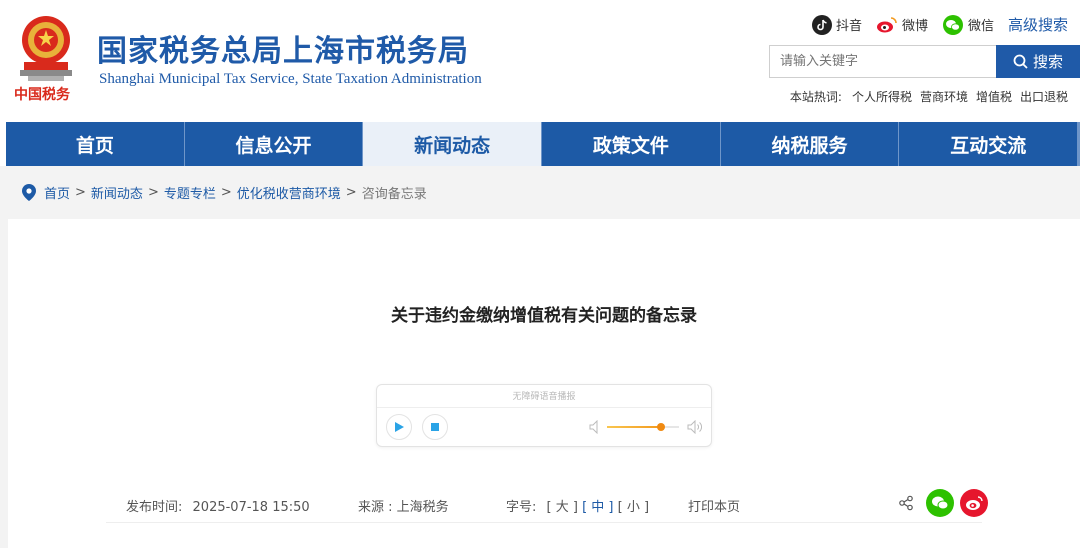 Image resolution: width=1080 pixels, height=548 pixels. I want to click on stop-icon, so click(435, 427).